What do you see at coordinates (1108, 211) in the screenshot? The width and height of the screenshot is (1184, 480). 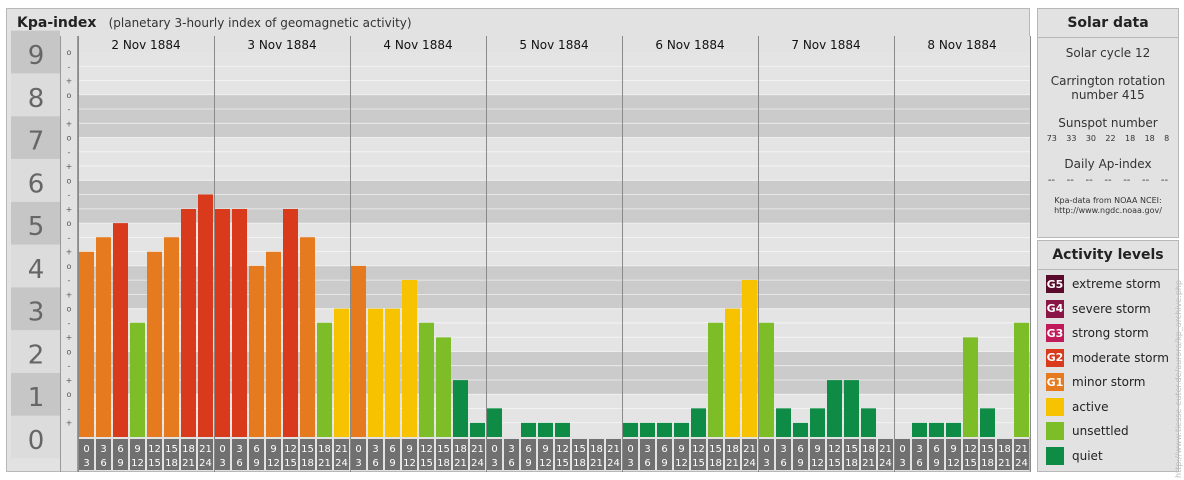 I see `source-line2: http://www.ngdc.noaa.gov/` at bounding box center [1108, 211].